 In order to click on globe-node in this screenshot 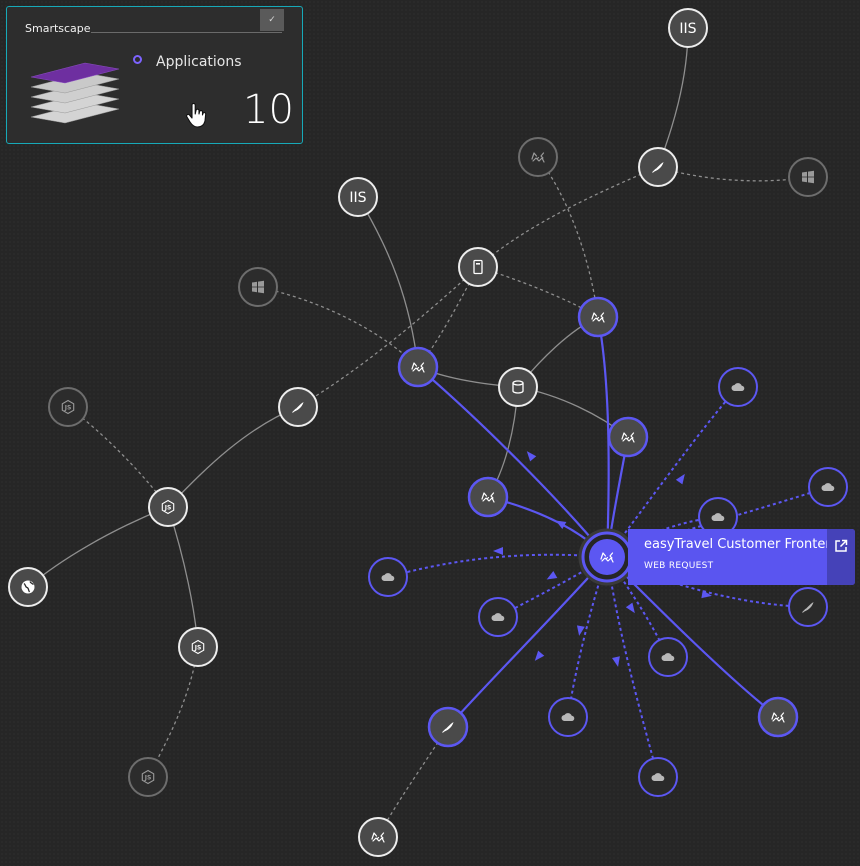, I will do `click(28, 587)`.